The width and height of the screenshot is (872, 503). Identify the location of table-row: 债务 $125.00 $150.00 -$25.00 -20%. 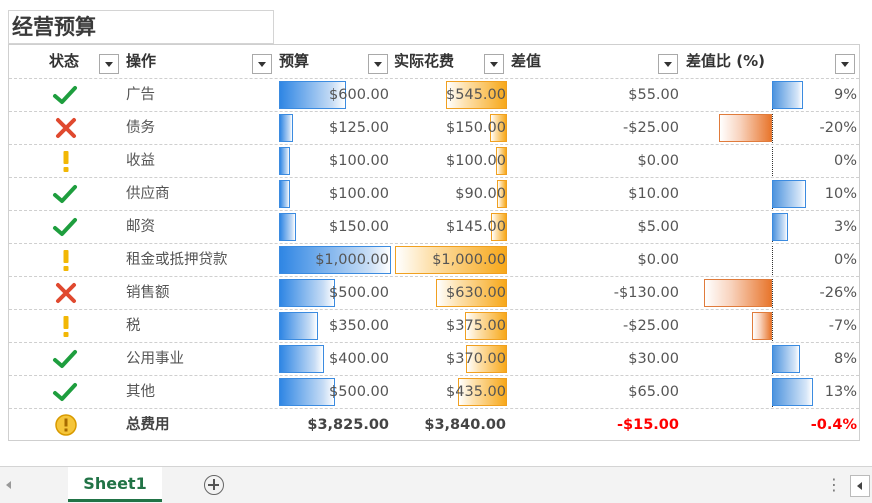
(434, 127).